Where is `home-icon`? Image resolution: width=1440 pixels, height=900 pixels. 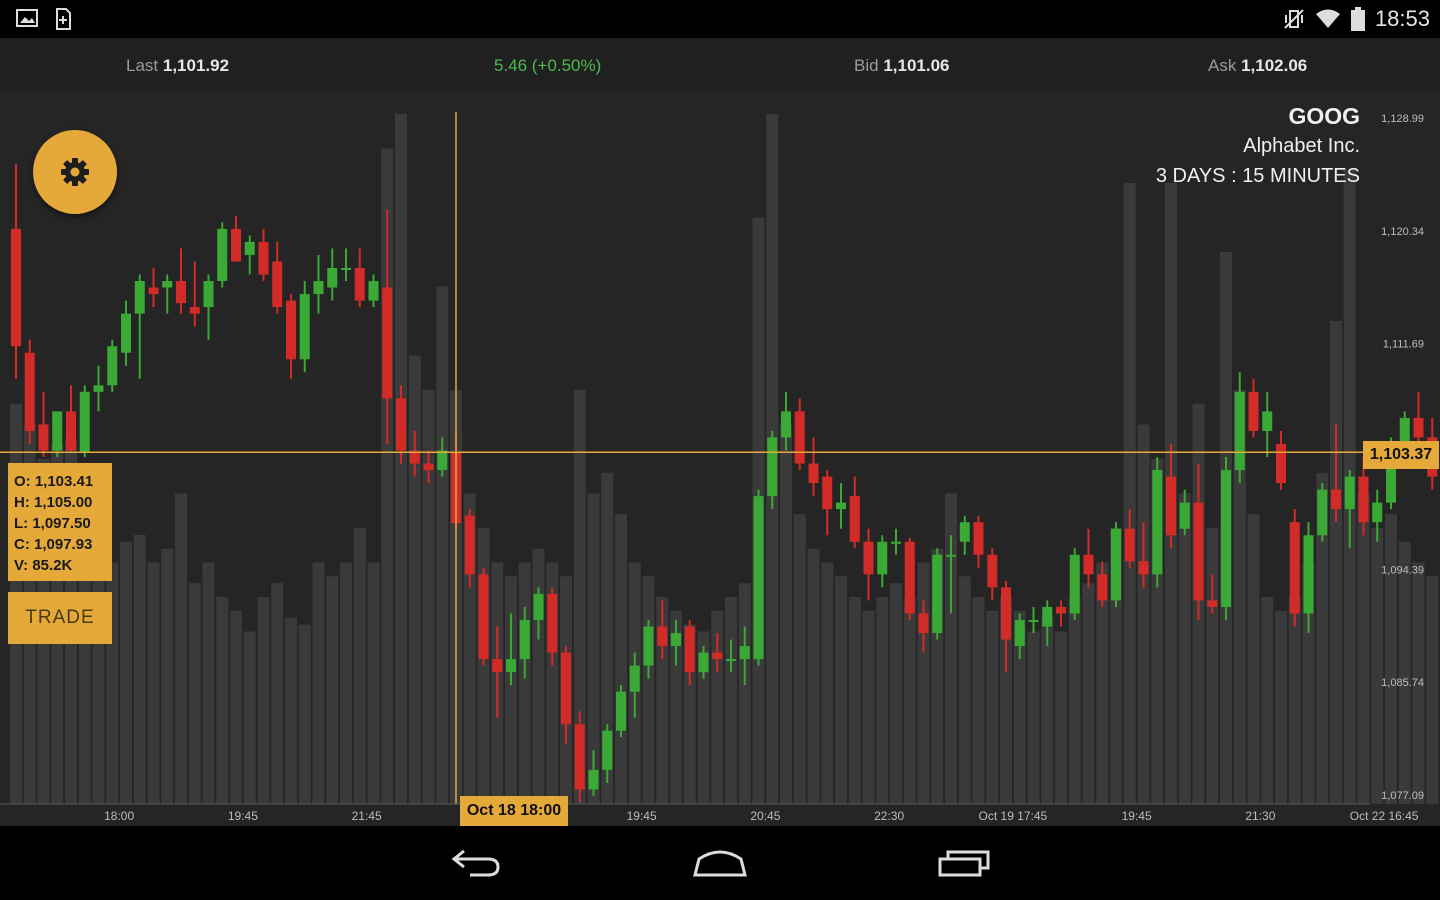 home-icon is located at coordinates (720, 863).